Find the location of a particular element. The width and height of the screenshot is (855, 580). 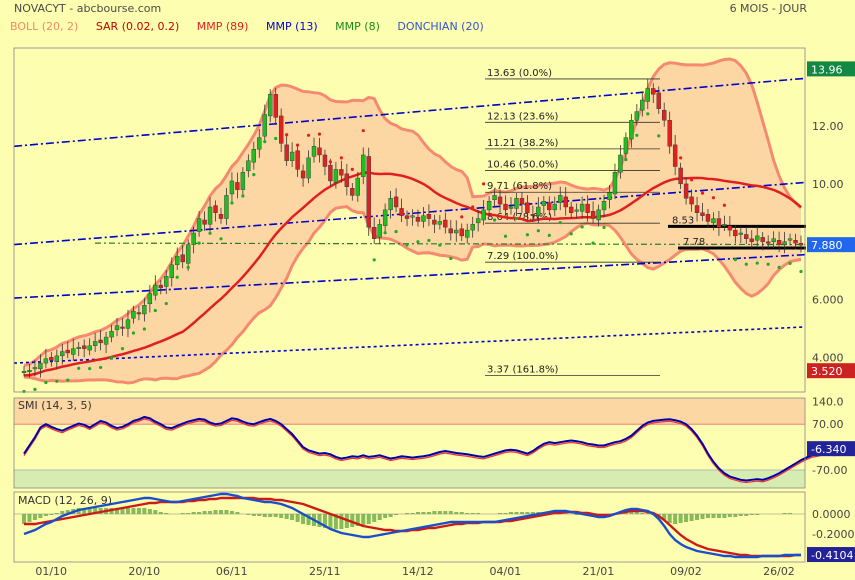

x-tick-label: 09/02 is located at coordinates (686, 571).